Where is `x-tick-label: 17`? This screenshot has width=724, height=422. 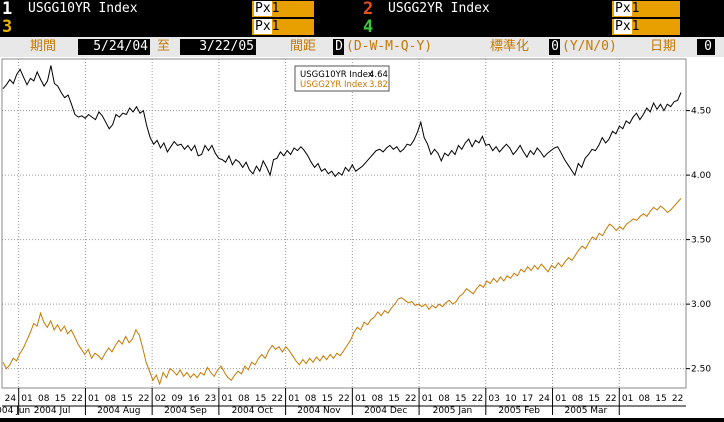 x-tick-label: 17 is located at coordinates (527, 399).